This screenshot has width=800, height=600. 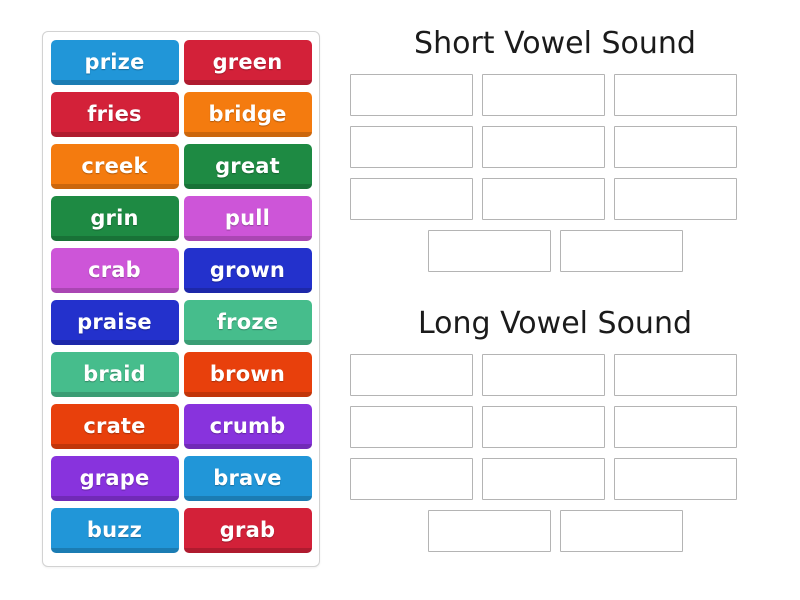 I want to click on word-tile: fries, so click(x=114, y=114).